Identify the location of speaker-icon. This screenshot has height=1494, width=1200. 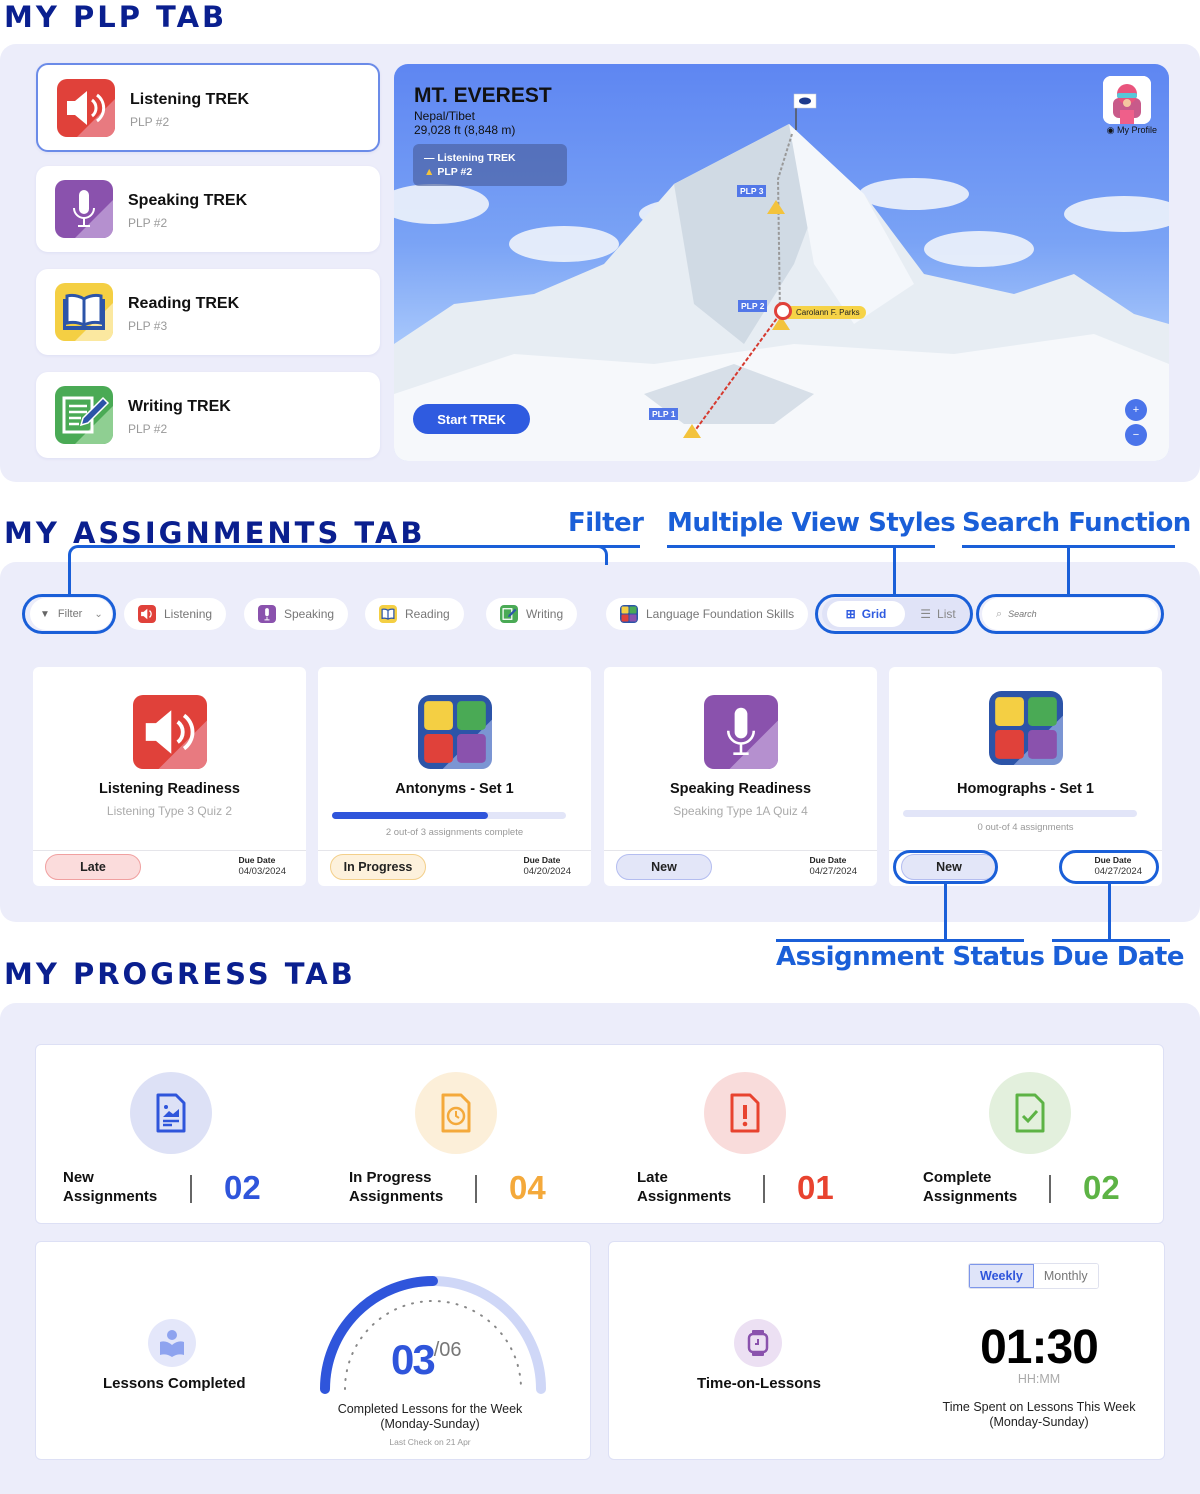
(86, 108).